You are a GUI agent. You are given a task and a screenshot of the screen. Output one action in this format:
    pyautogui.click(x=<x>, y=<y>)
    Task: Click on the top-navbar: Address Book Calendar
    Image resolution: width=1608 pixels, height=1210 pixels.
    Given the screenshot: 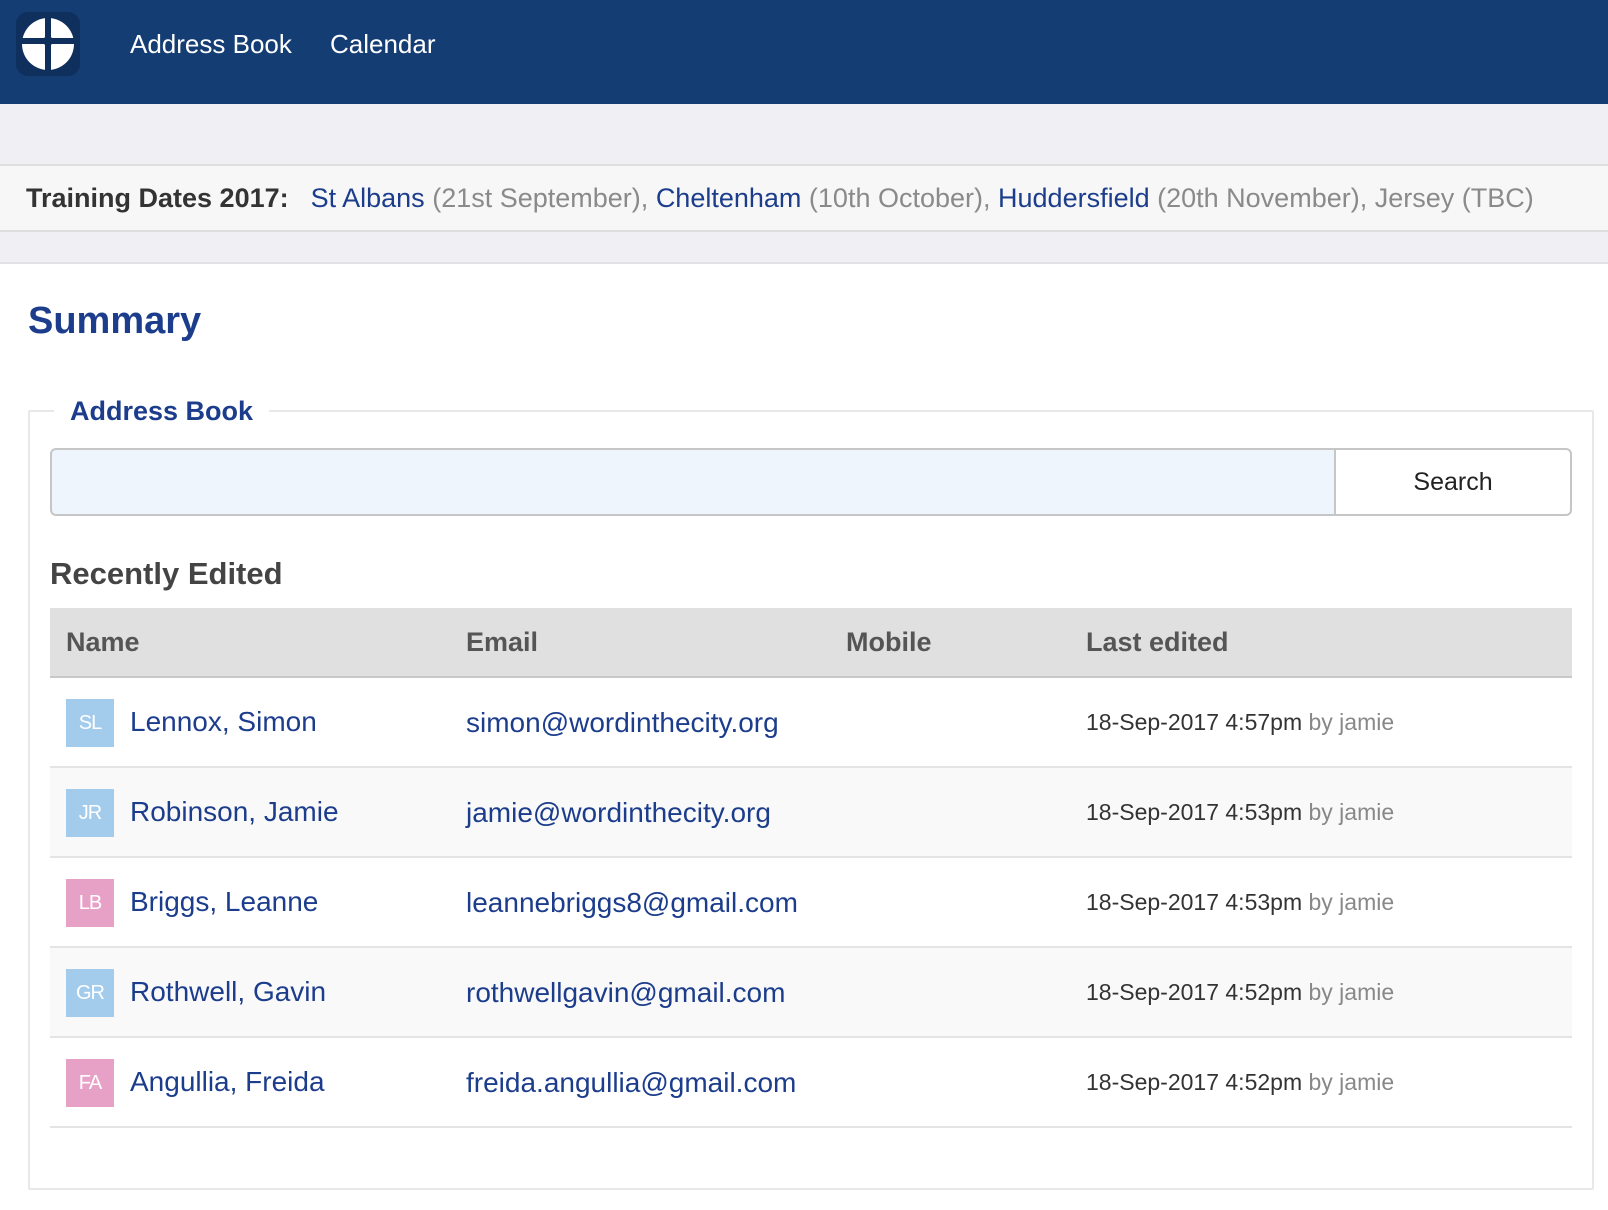 What is the action you would take?
    pyautogui.click(x=804, y=52)
    